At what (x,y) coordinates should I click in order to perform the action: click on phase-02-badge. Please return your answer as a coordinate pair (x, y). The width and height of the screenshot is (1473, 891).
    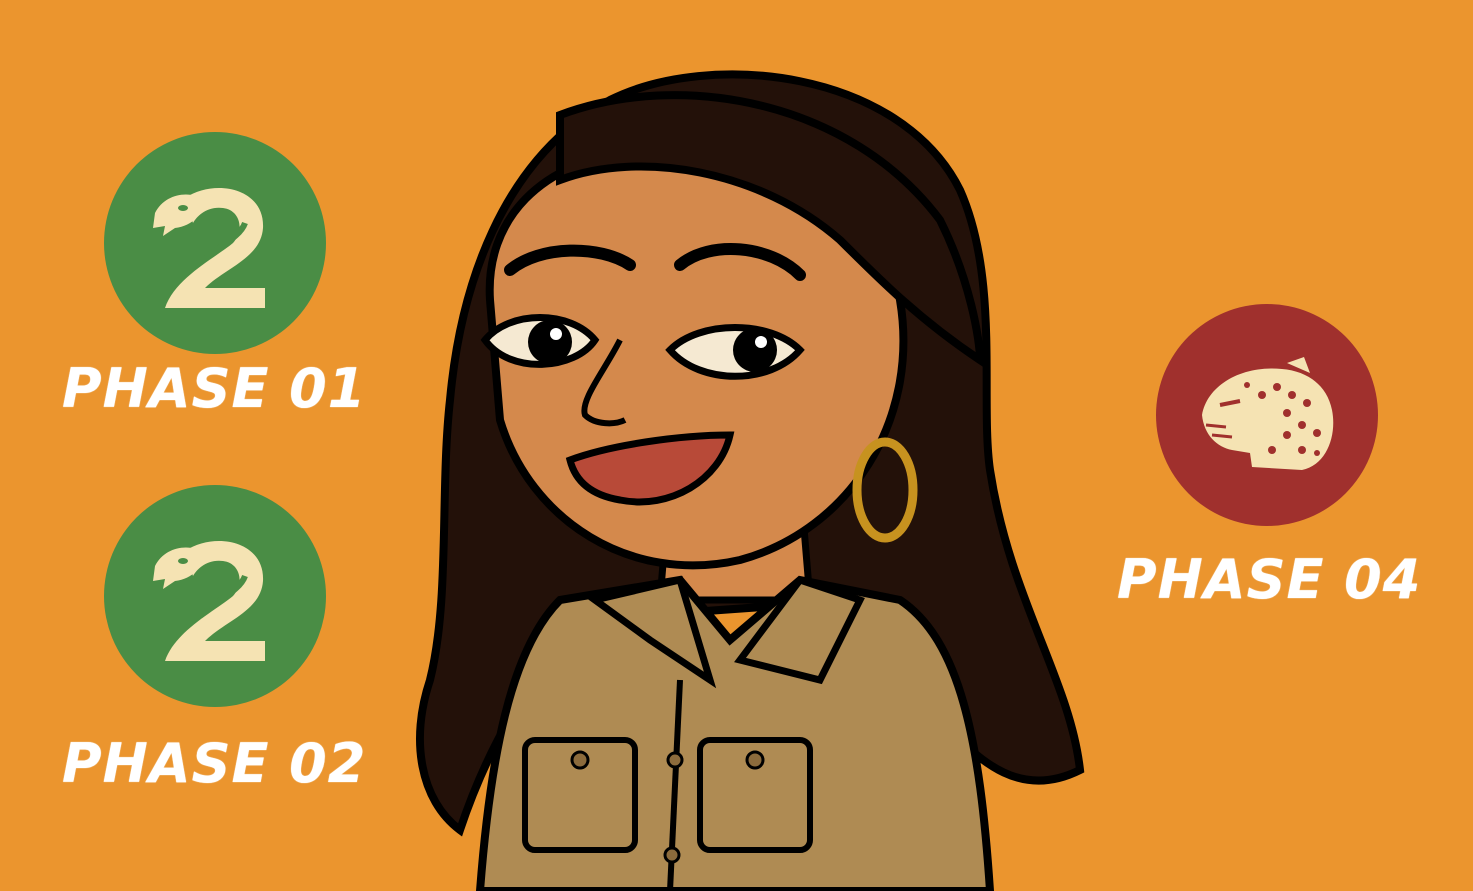
    Looking at the image, I should click on (215, 596).